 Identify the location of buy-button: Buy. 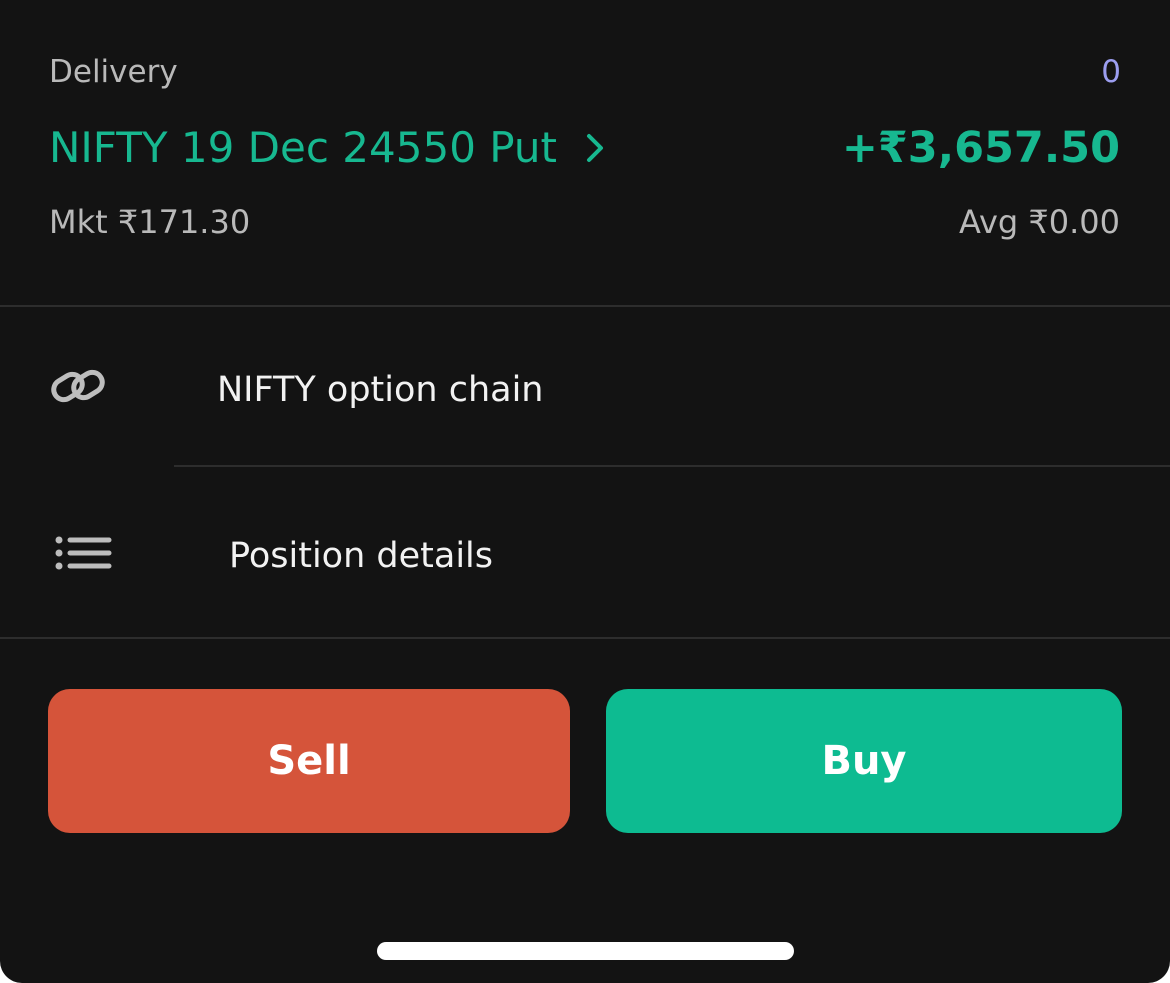
(864, 761).